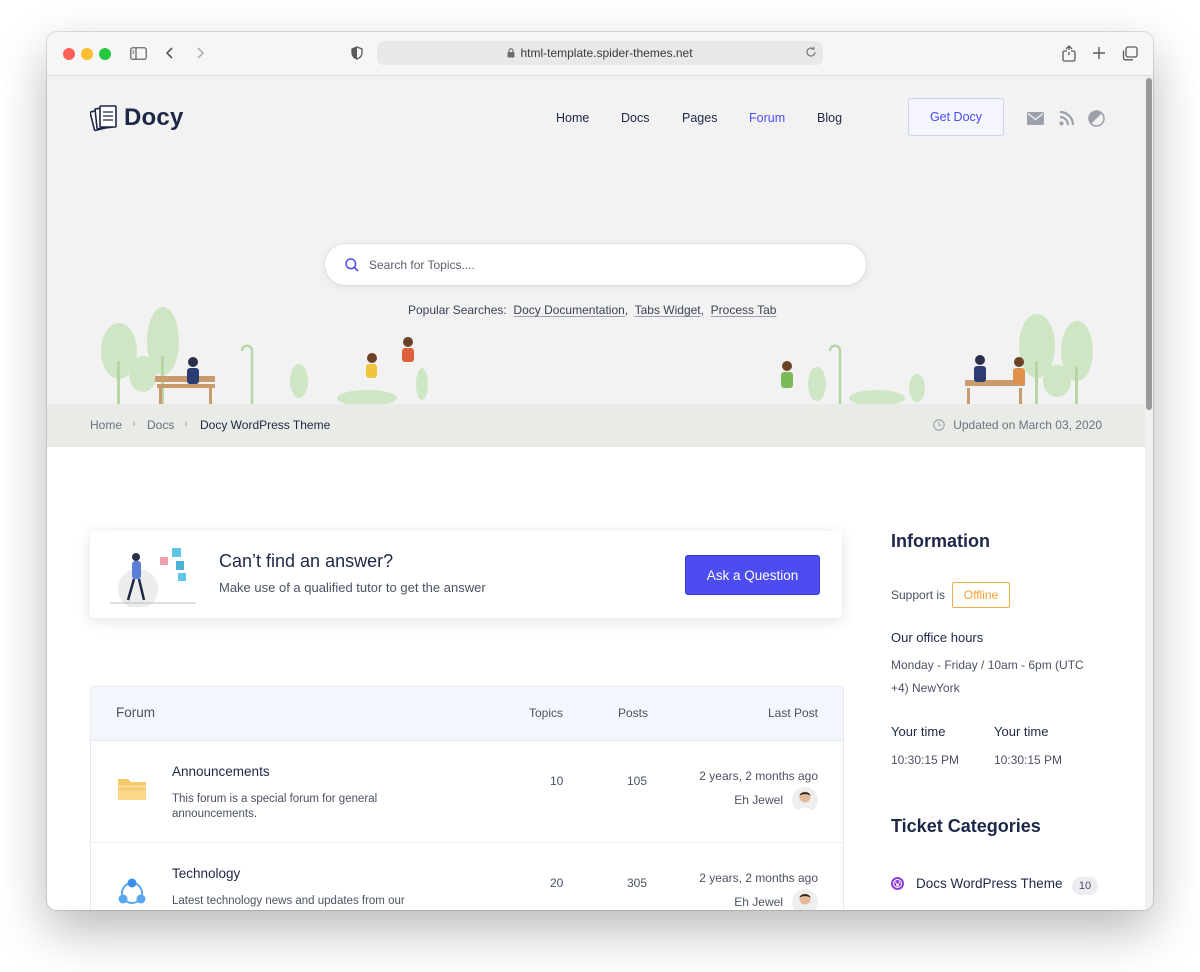  I want to click on clock-icon, so click(939, 425).